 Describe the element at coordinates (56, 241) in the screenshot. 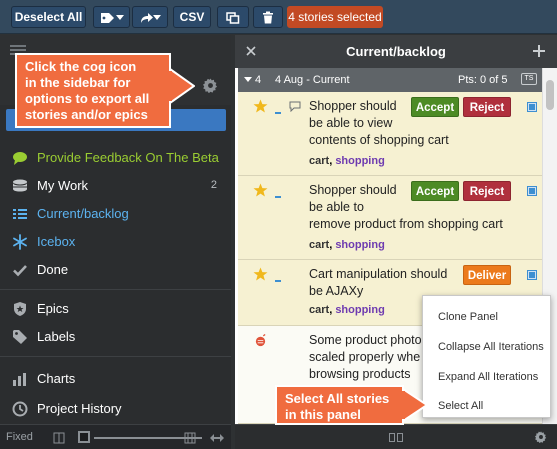

I see `sidebar-item-label: Icebox` at that location.